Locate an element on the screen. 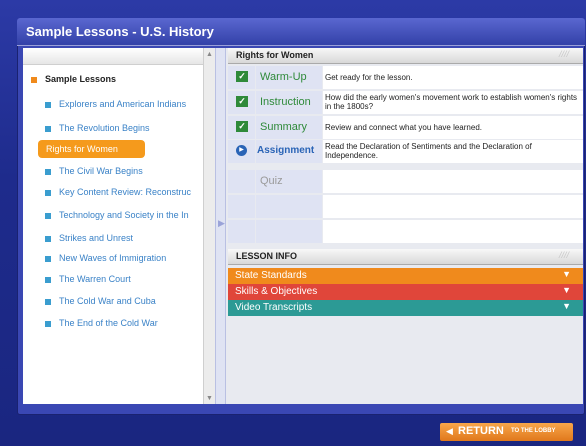 This screenshot has height=446, width=586. sidebar-item-the-cold-war-and-cuba: The Cold War and Cuba is located at coordinates (124, 301).